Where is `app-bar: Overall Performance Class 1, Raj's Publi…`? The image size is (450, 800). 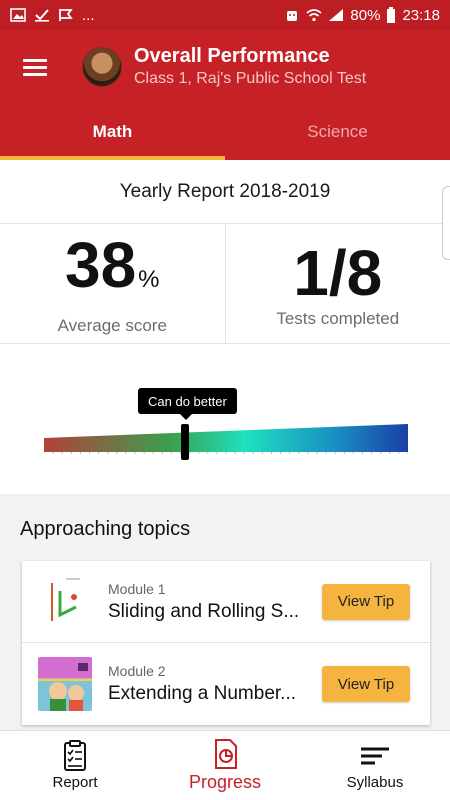
app-bar: Overall Performance Class 1, Raj's Publi… is located at coordinates (225, 67).